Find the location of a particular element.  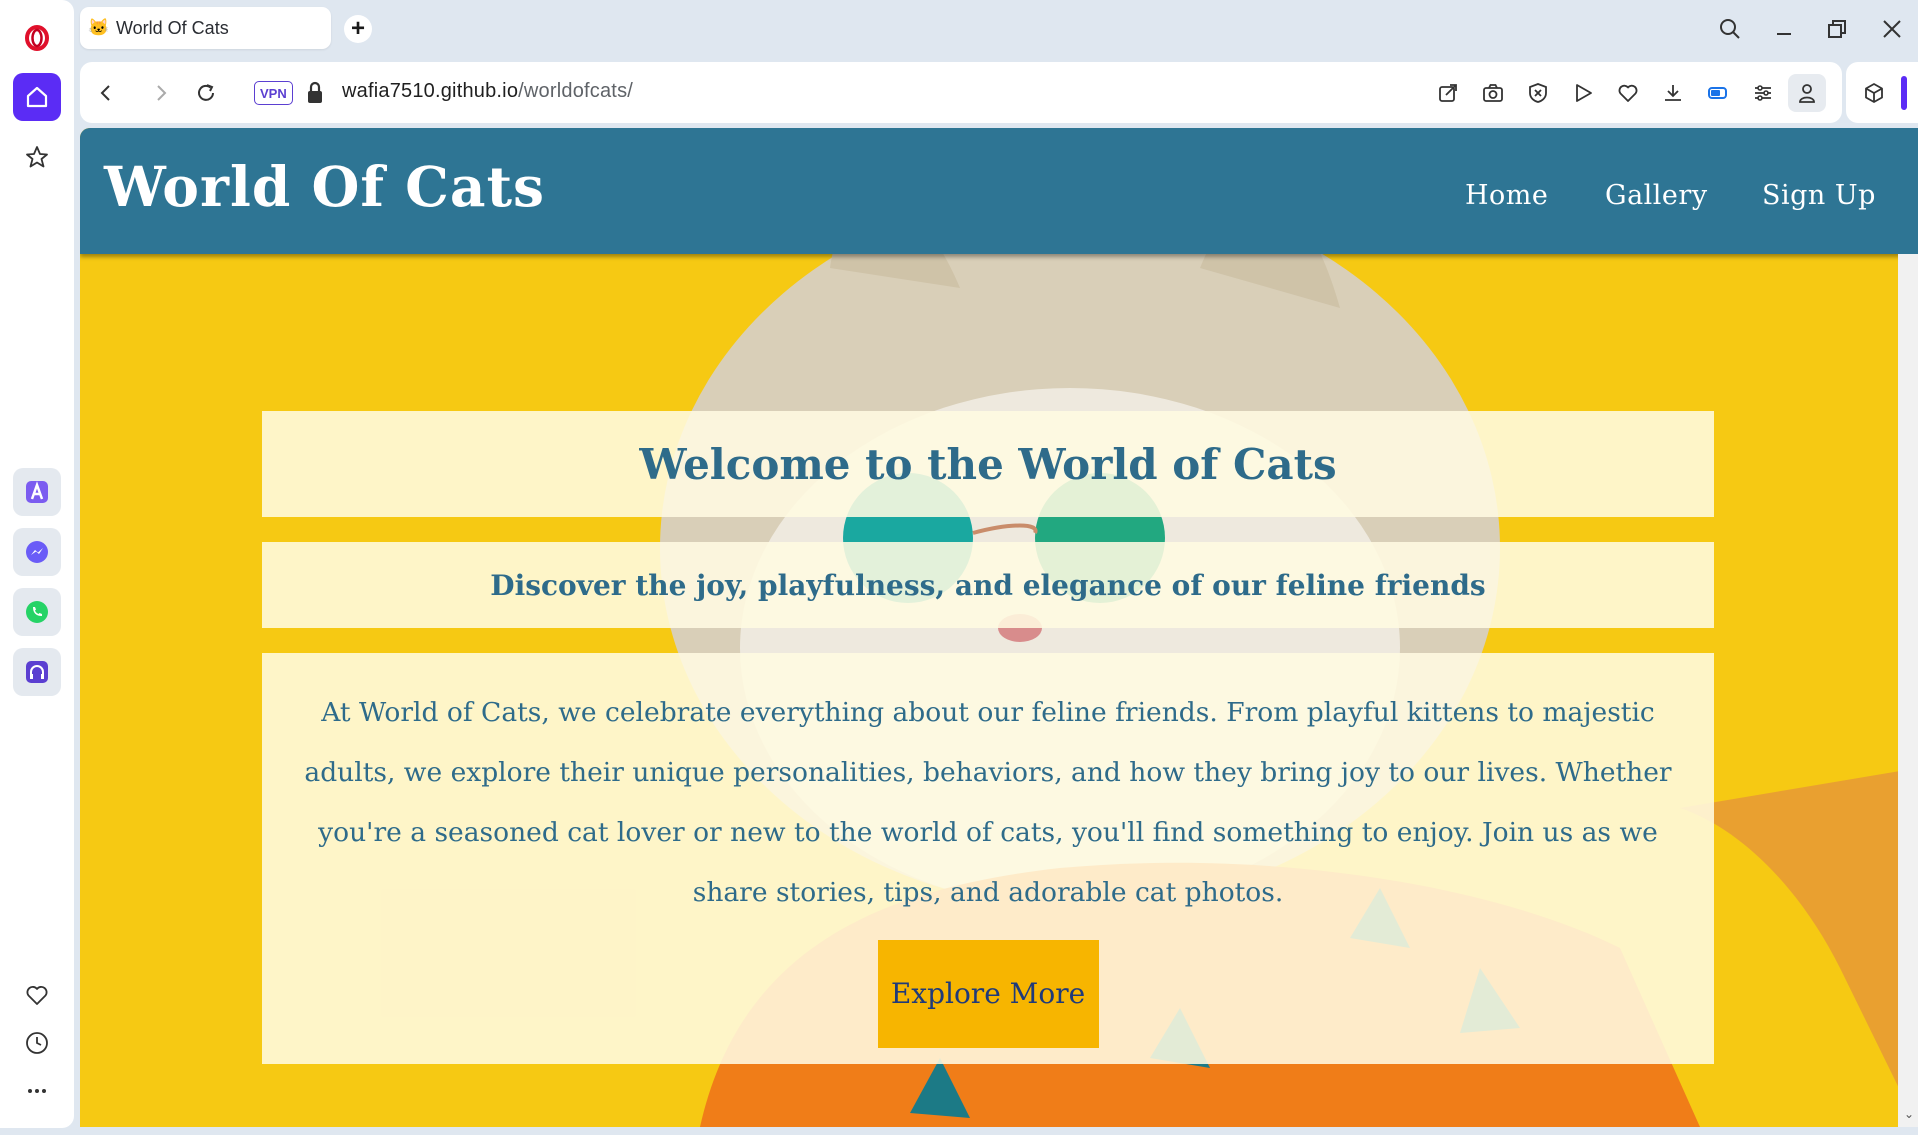

aria-icon is located at coordinates (37, 492).